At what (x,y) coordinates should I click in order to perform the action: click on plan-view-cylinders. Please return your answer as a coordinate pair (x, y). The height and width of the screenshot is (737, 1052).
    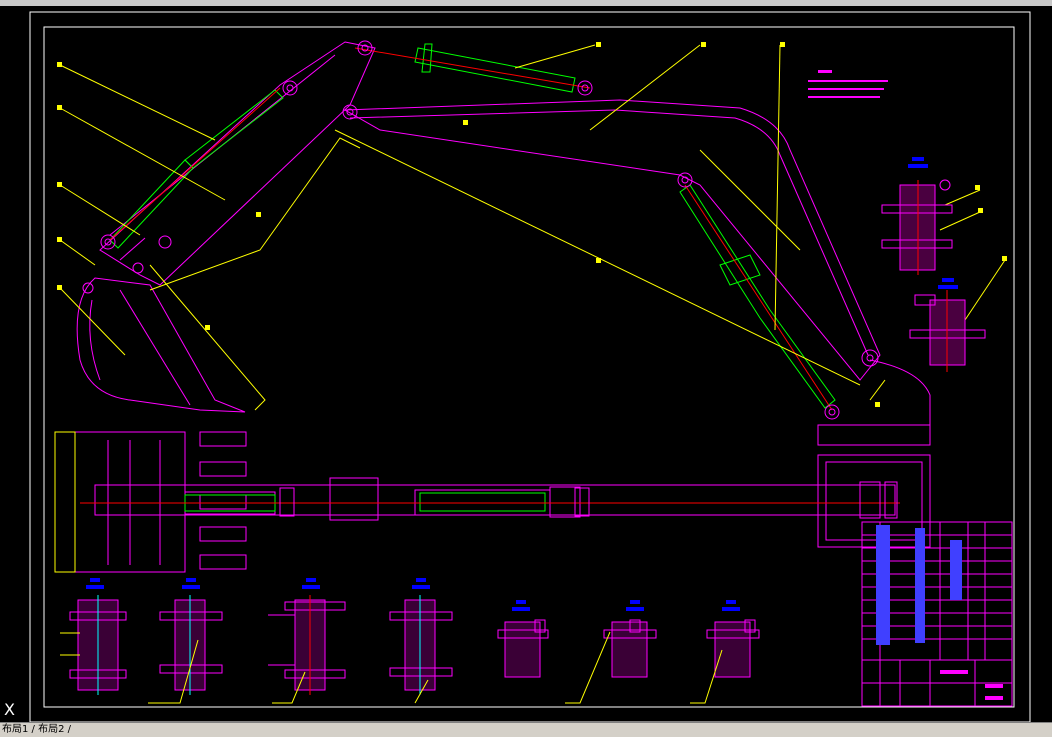
    Looking at the image, I should click on (365, 502).